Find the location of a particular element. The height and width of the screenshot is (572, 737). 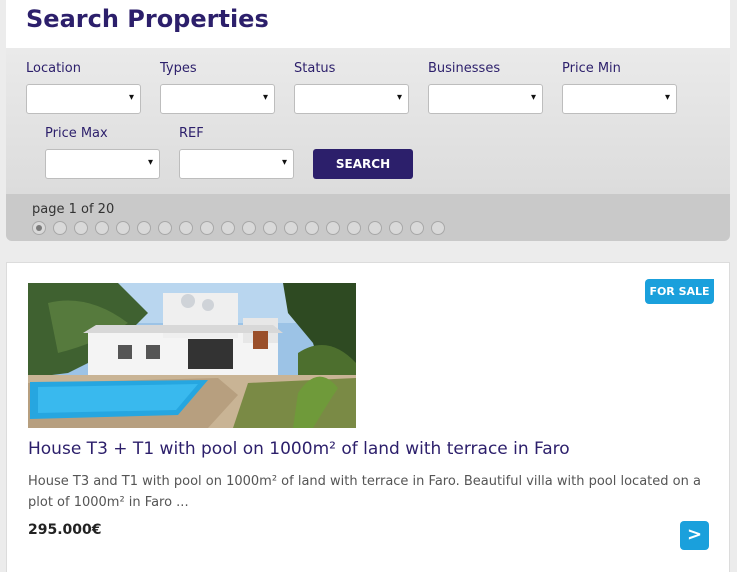

house-photo-image is located at coordinates (192, 355).